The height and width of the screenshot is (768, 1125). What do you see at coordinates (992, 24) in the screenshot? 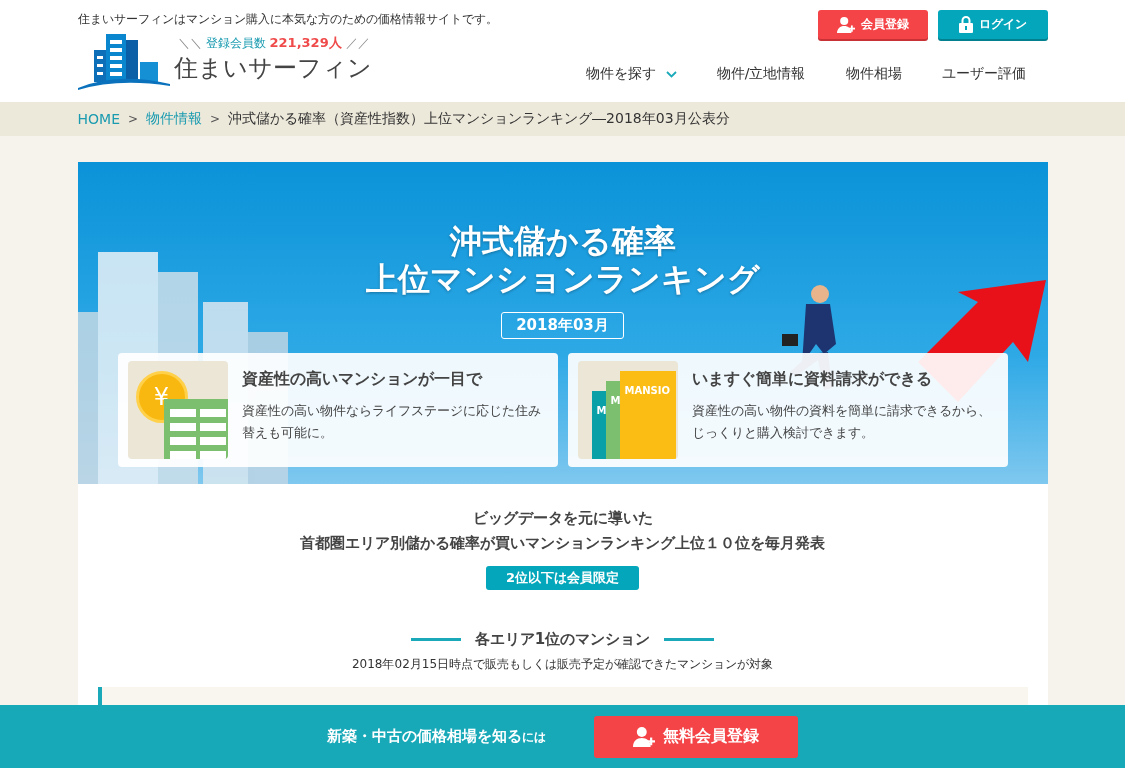
I see `login-button: ログイン` at bounding box center [992, 24].